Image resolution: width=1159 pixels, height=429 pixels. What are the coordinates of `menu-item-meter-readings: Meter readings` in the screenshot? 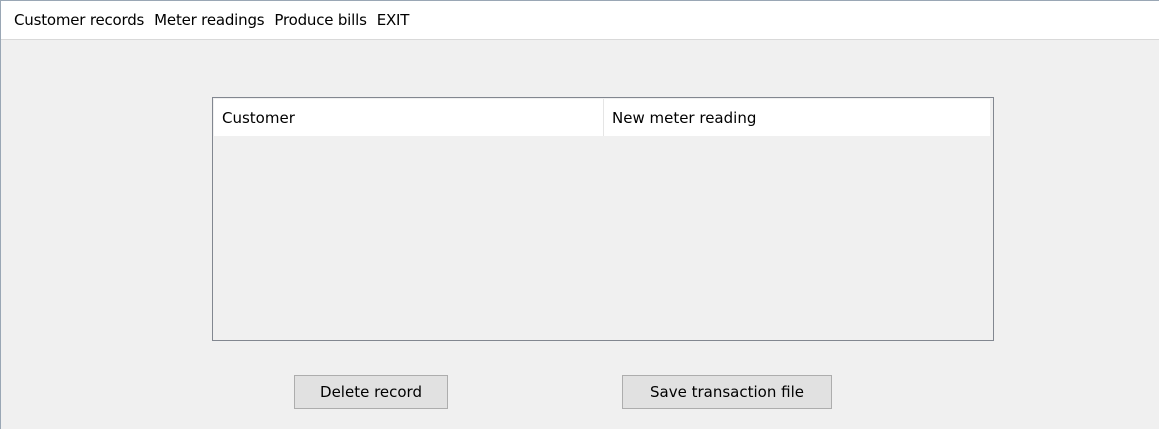 It's located at (209, 20).